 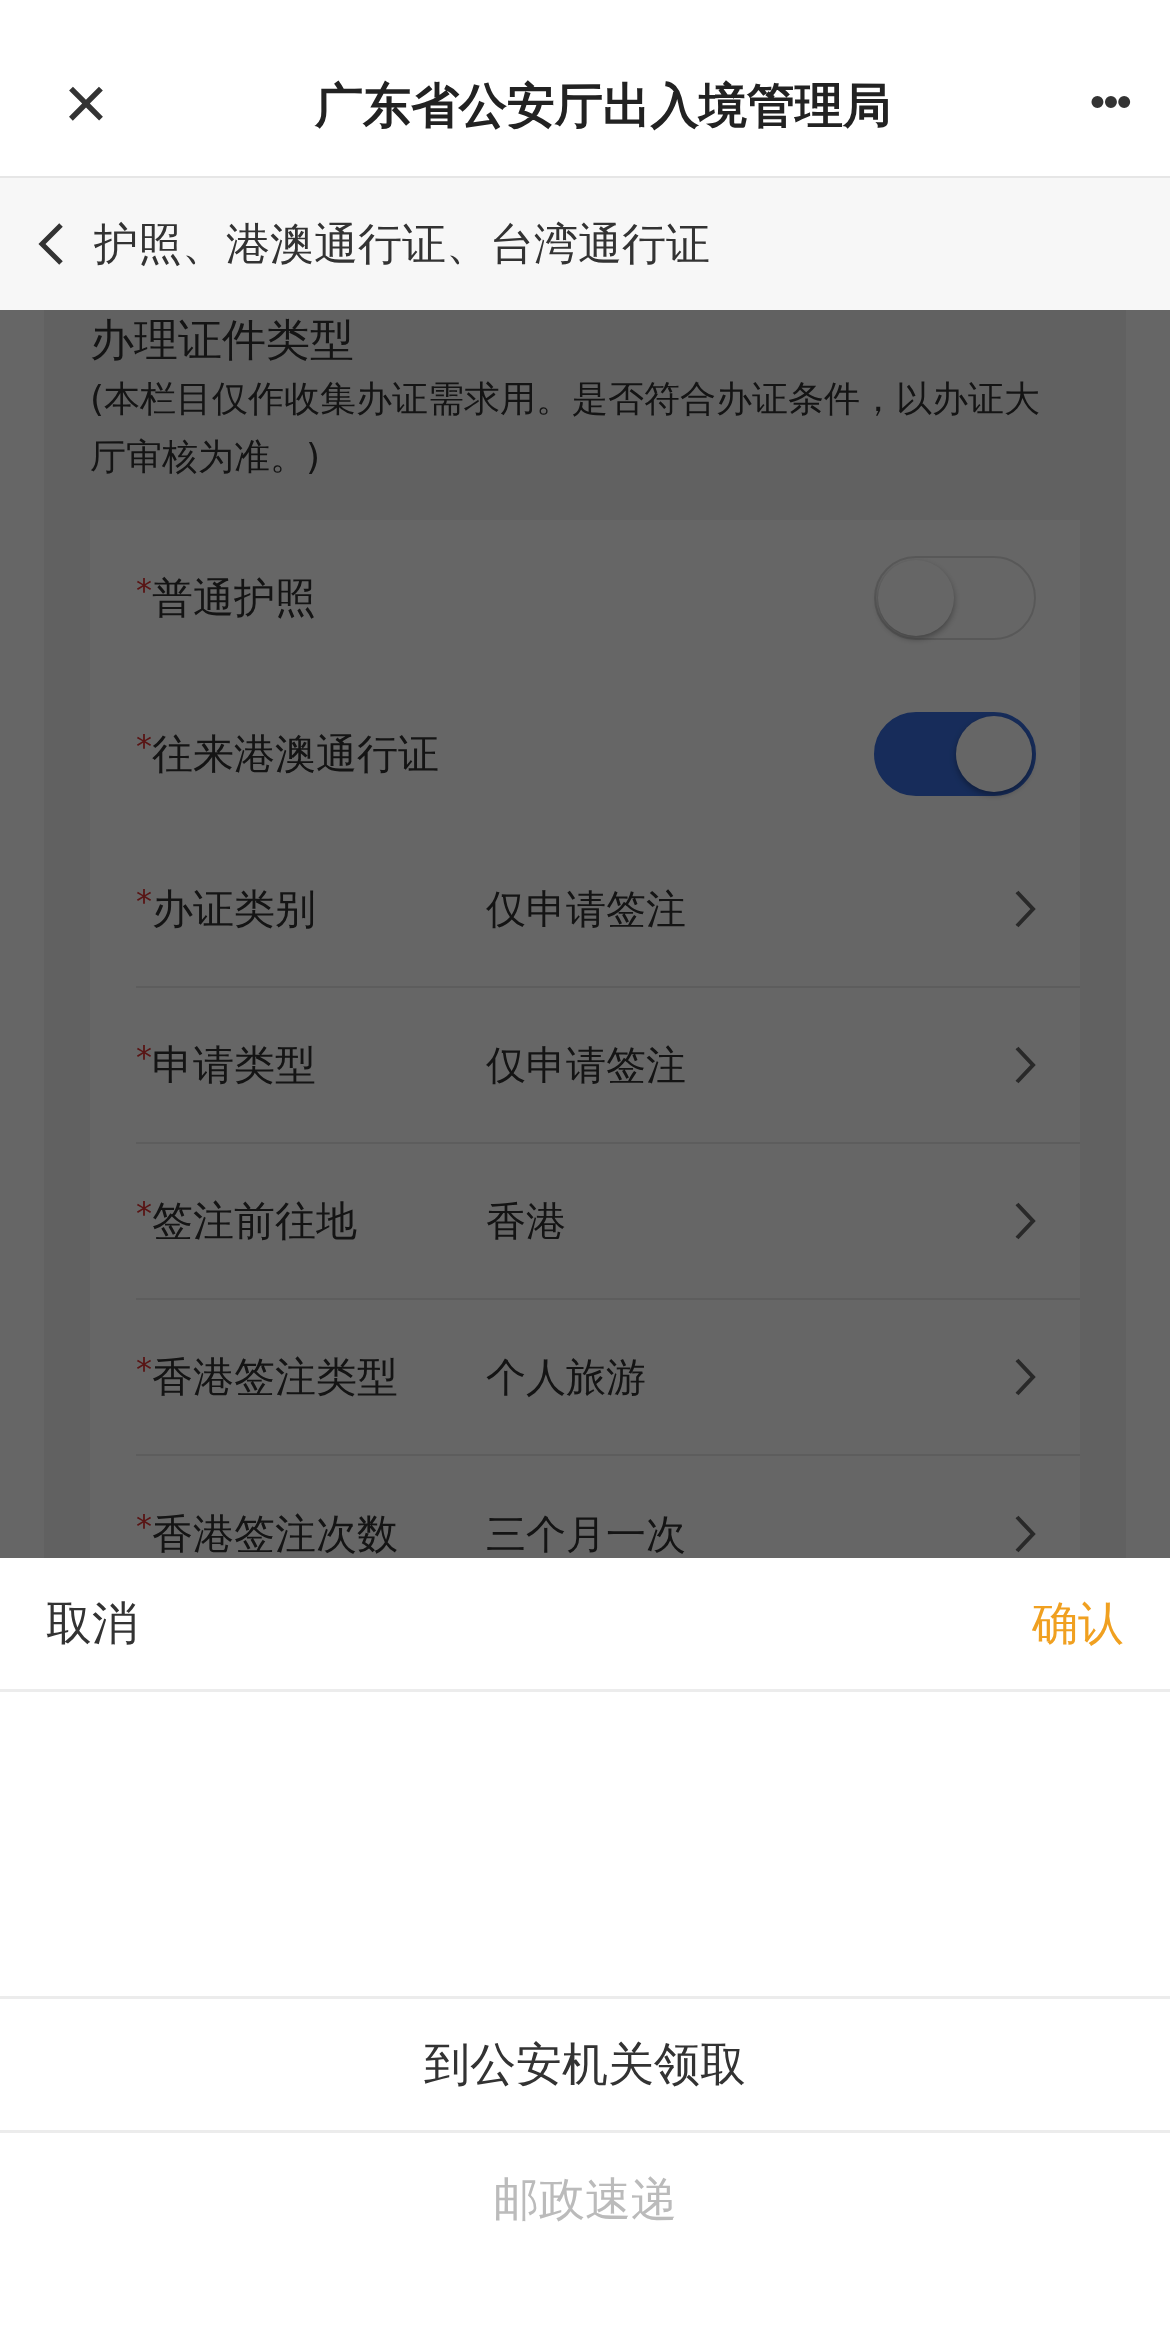 I want to click on field-label: *申请类型, so click(x=226, y=1064).